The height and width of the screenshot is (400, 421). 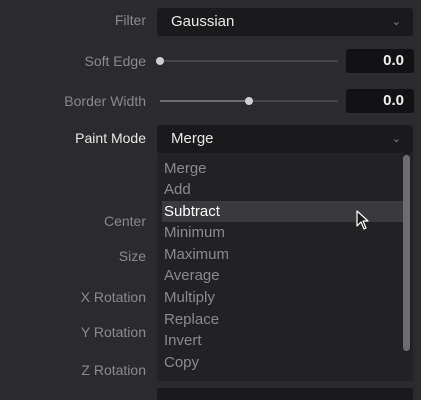 I want to click on paint-mode-label: Paint Mode, so click(x=110, y=138).